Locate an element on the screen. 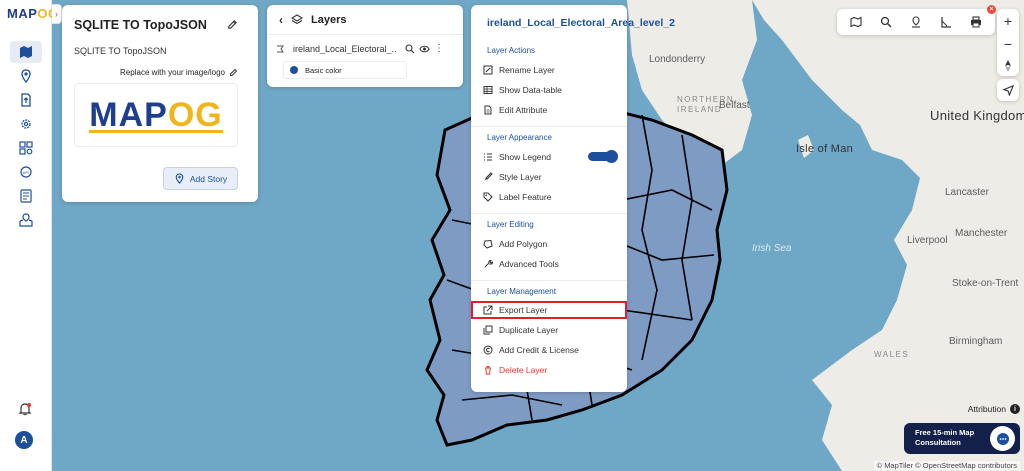 The height and width of the screenshot is (471, 1024). api-gear-icon: API is located at coordinates (26, 172).